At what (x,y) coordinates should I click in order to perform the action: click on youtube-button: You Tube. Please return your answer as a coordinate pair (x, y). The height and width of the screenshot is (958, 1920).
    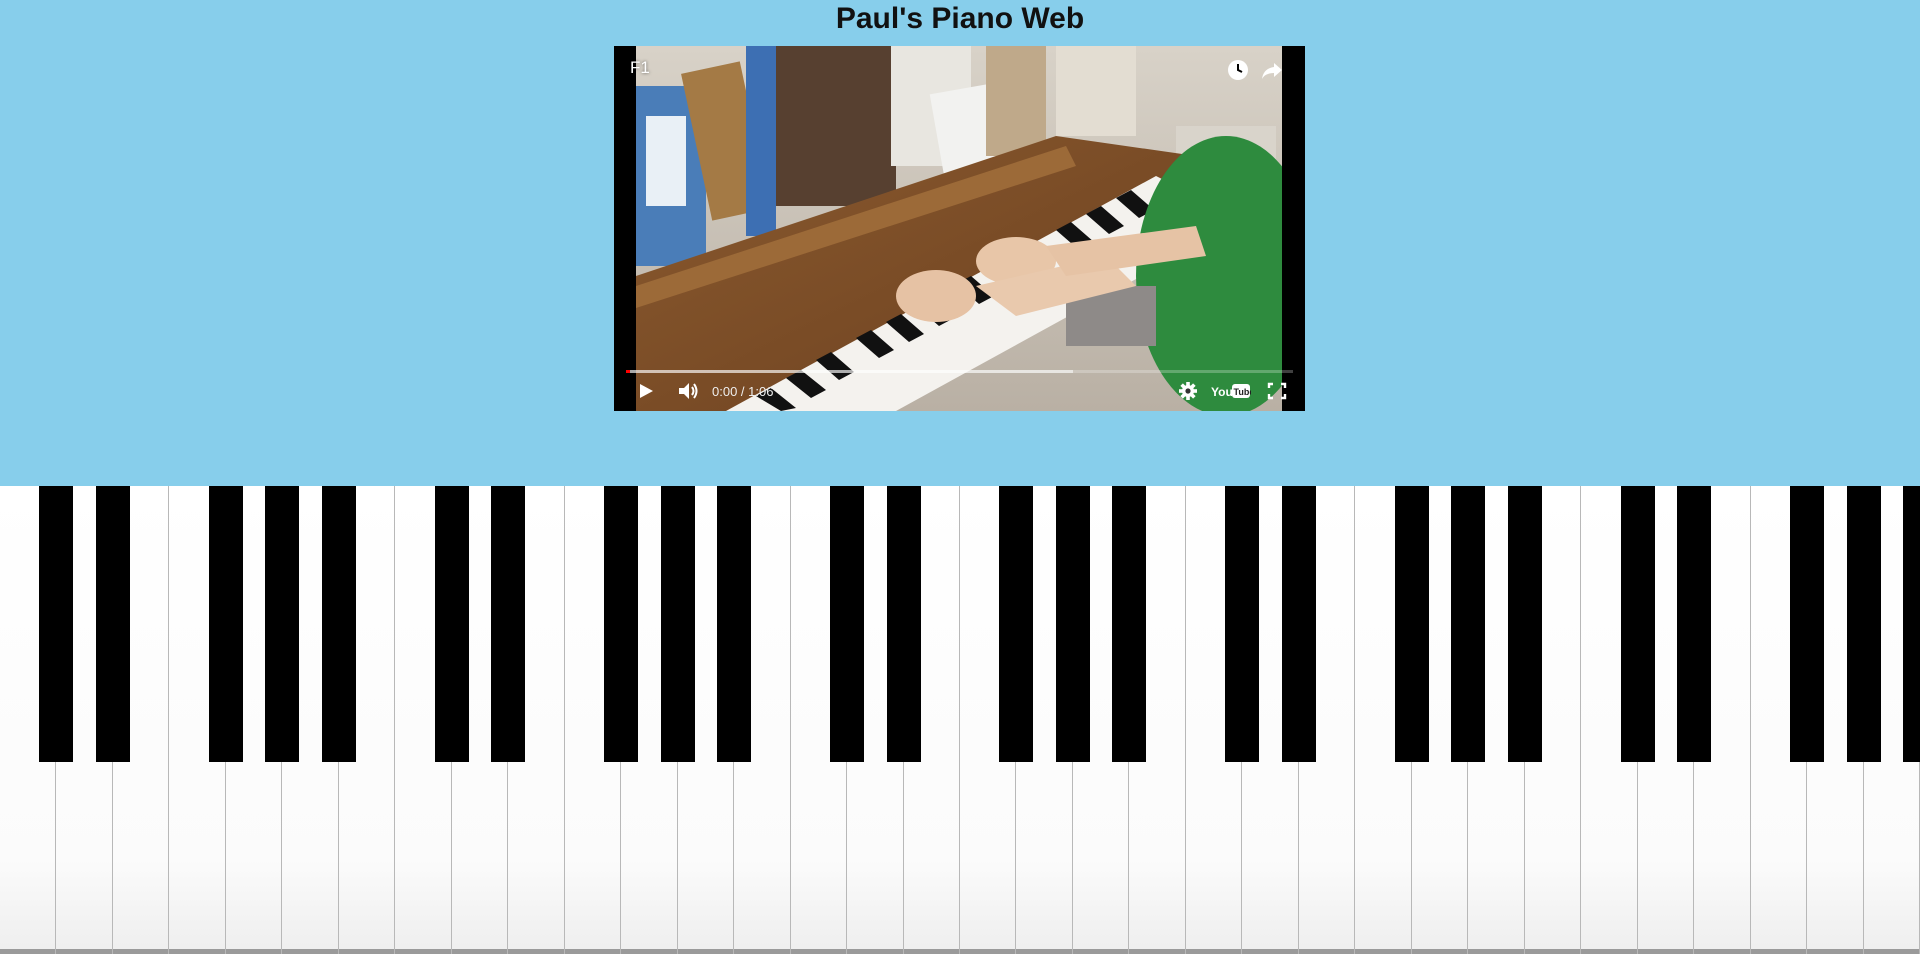
    Looking at the image, I should click on (1232, 391).